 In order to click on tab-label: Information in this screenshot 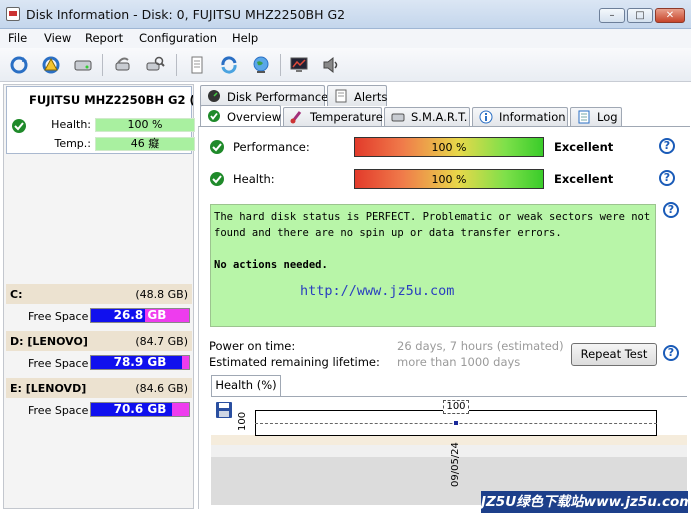, I will do `click(532, 117)`.